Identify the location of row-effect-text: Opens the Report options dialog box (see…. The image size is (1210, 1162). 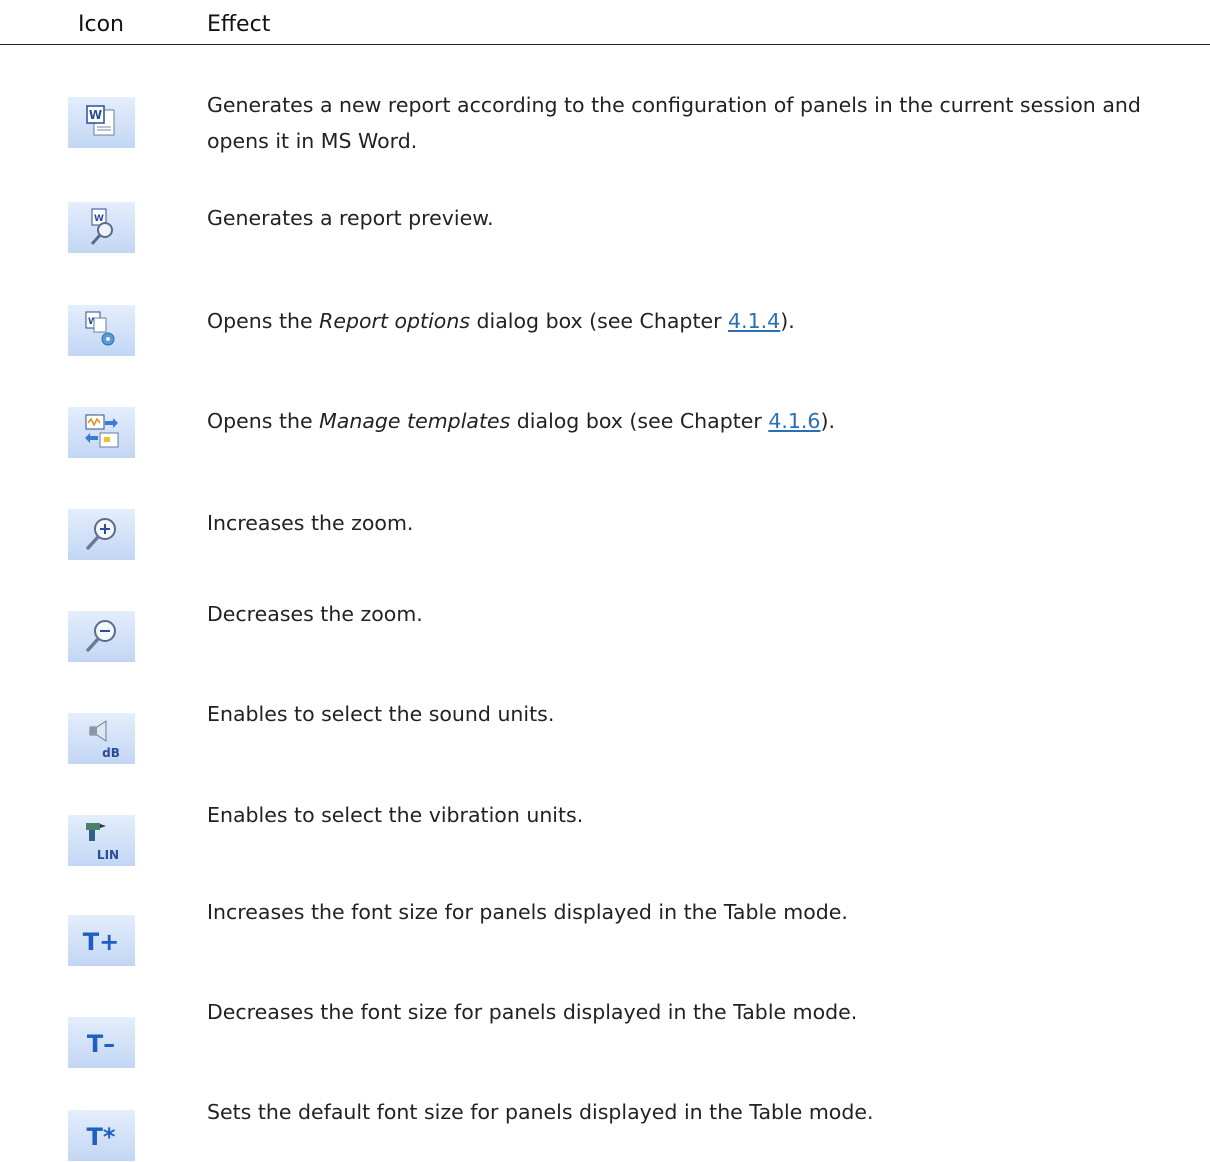
(501, 321).